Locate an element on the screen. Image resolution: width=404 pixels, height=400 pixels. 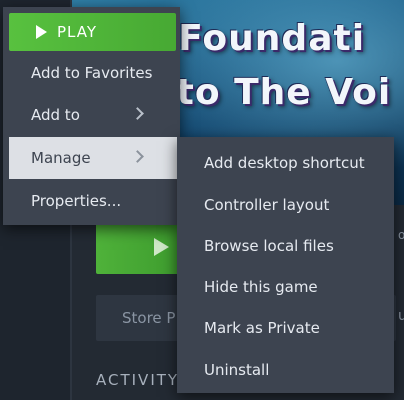
submenu-item-label: Mark as Private is located at coordinates (262, 328).